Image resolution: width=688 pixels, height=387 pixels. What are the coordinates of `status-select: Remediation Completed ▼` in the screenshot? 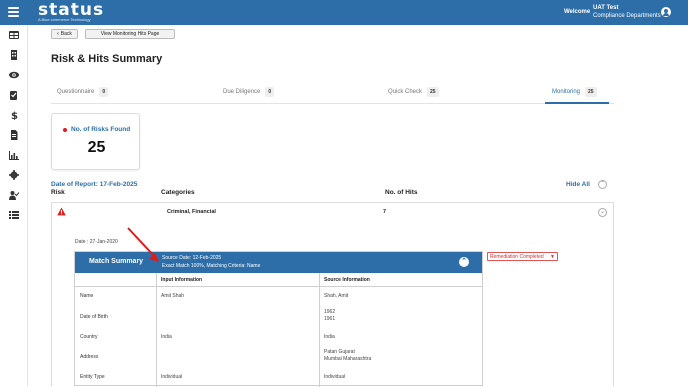 It's located at (522, 256).